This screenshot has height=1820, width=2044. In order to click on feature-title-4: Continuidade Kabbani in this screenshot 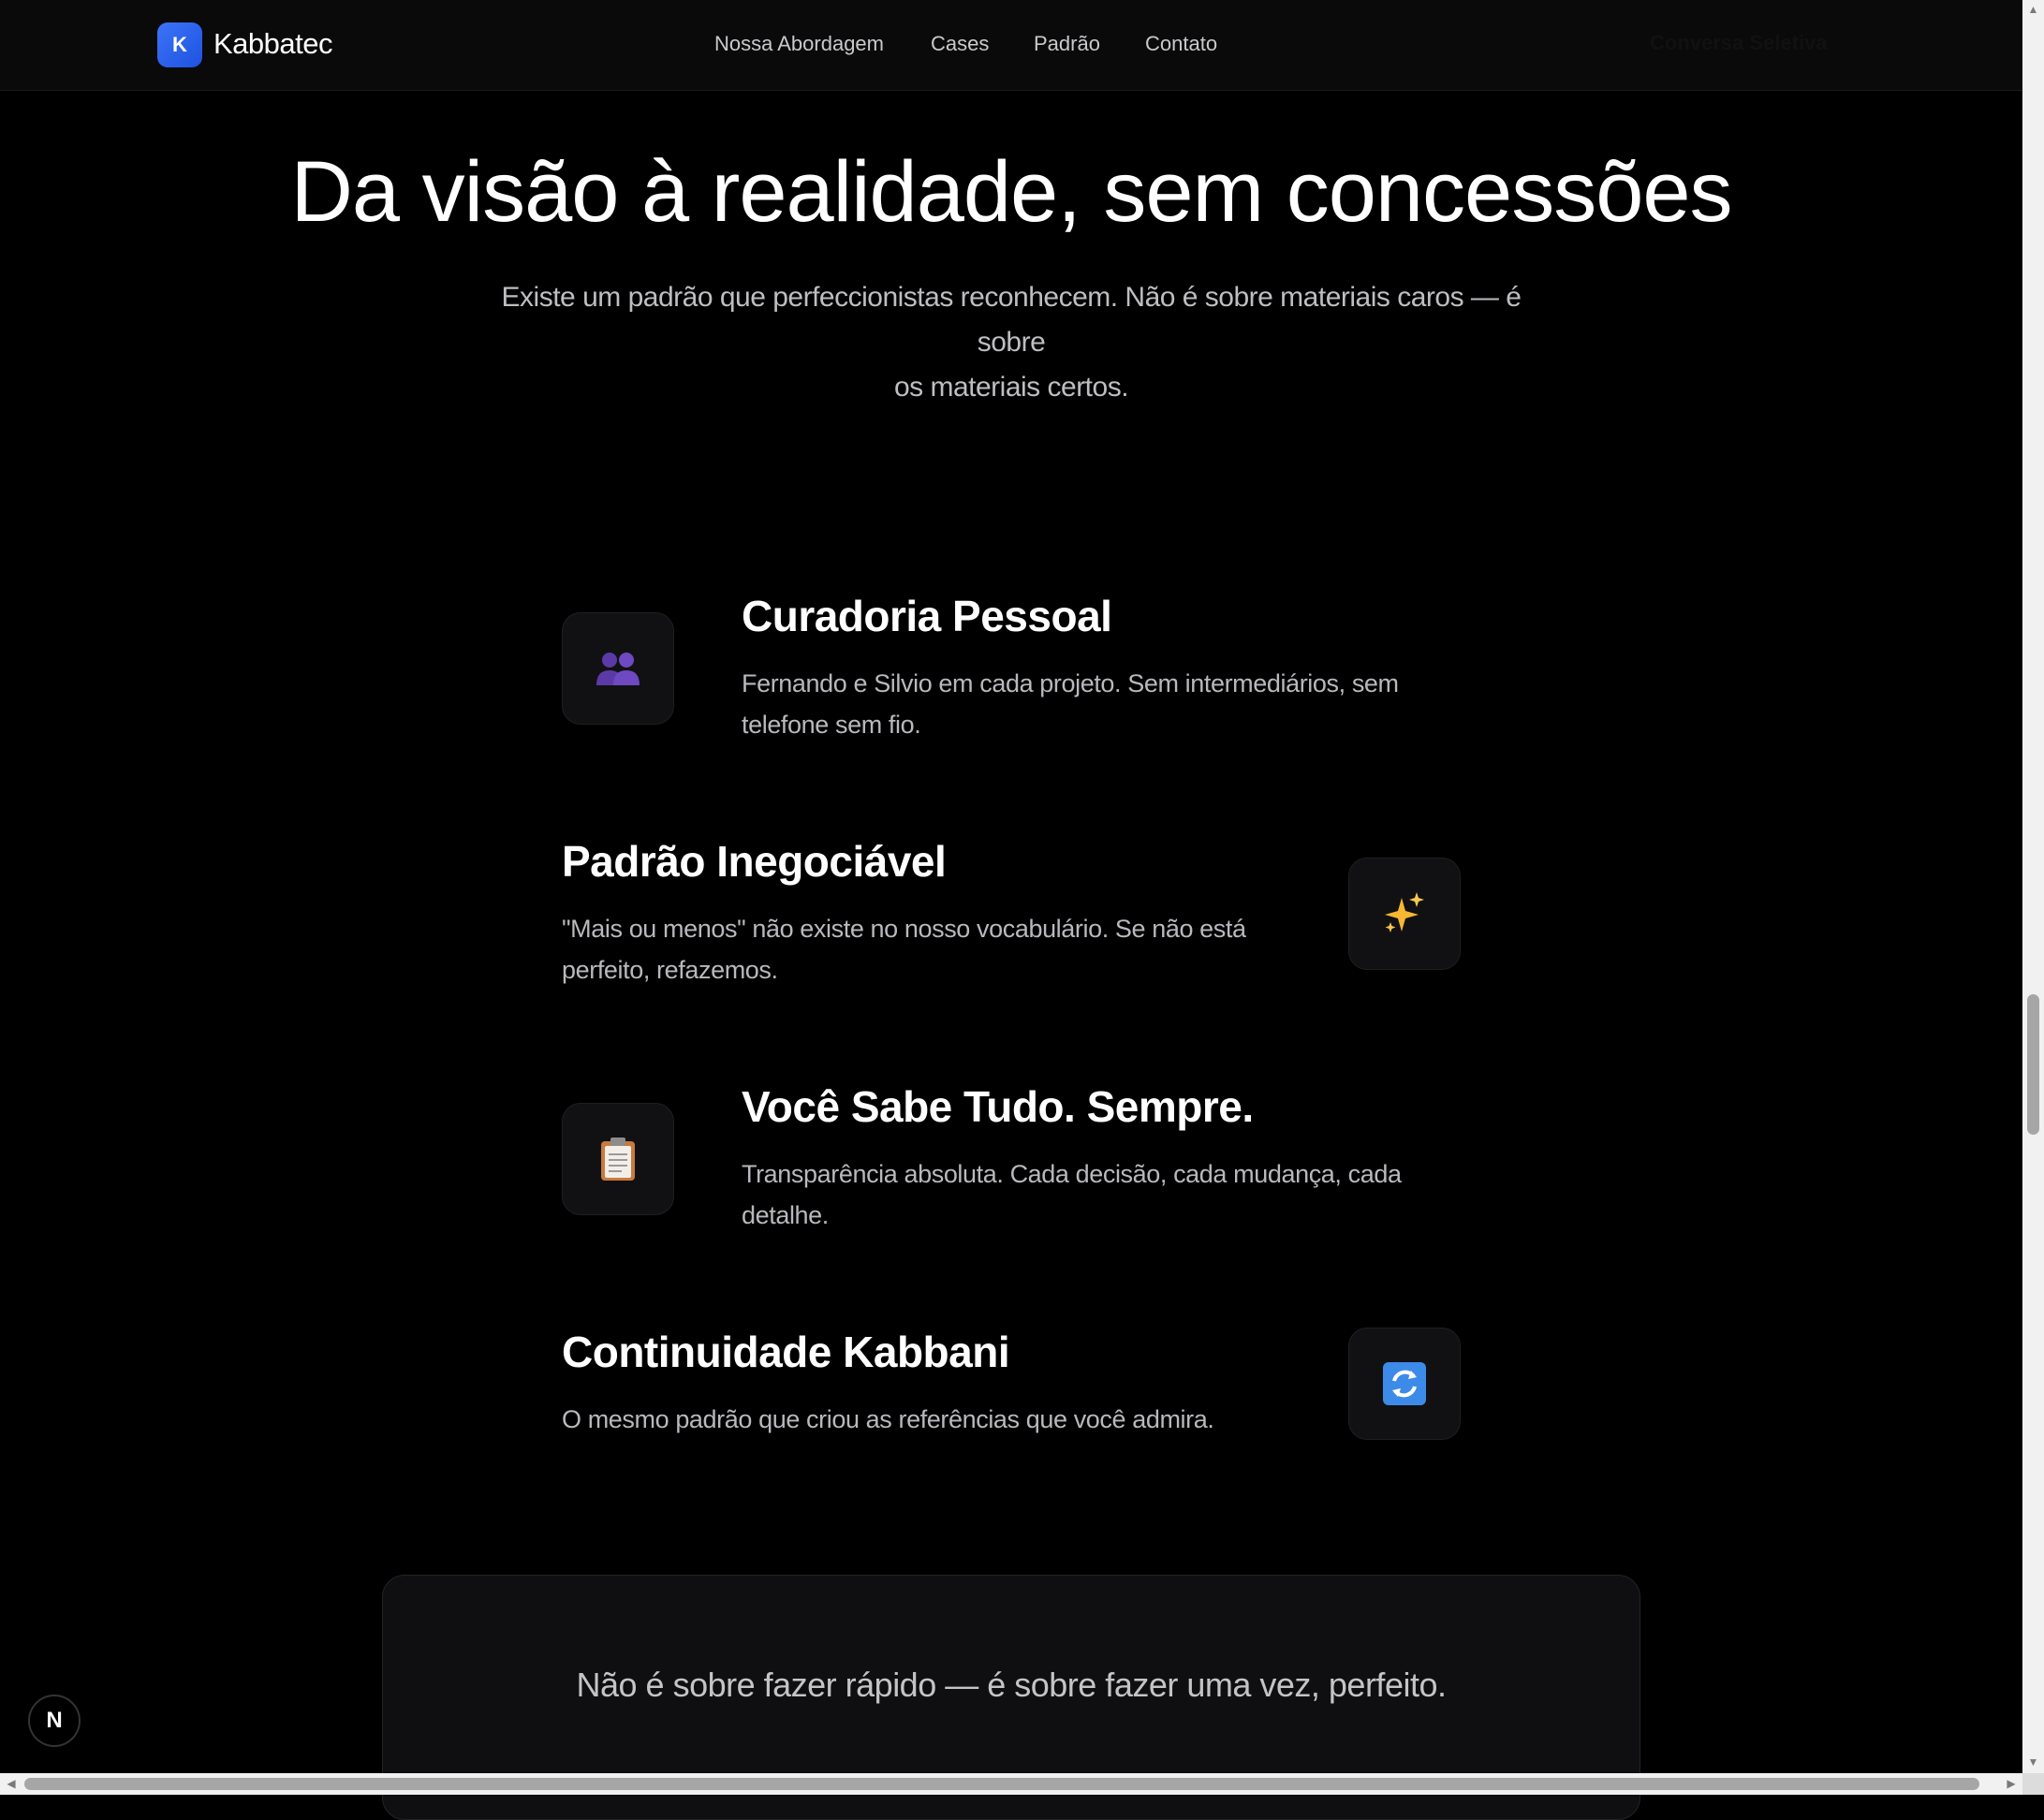, I will do `click(786, 1352)`.